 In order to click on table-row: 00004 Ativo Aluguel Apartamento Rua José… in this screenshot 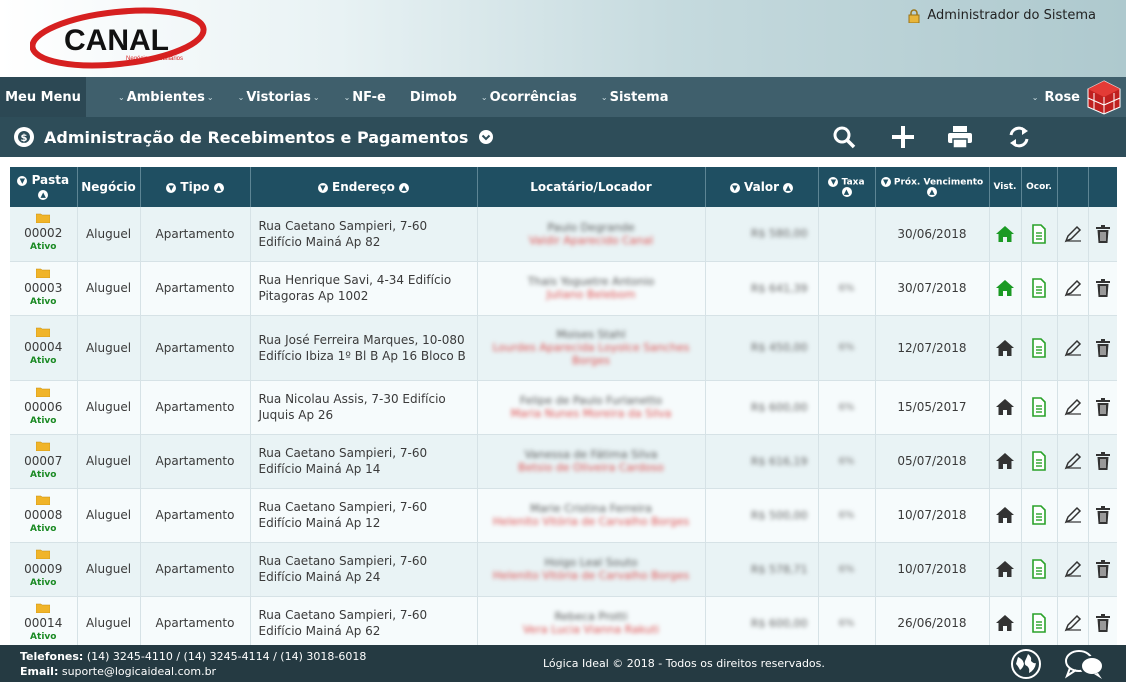, I will do `click(563, 348)`.